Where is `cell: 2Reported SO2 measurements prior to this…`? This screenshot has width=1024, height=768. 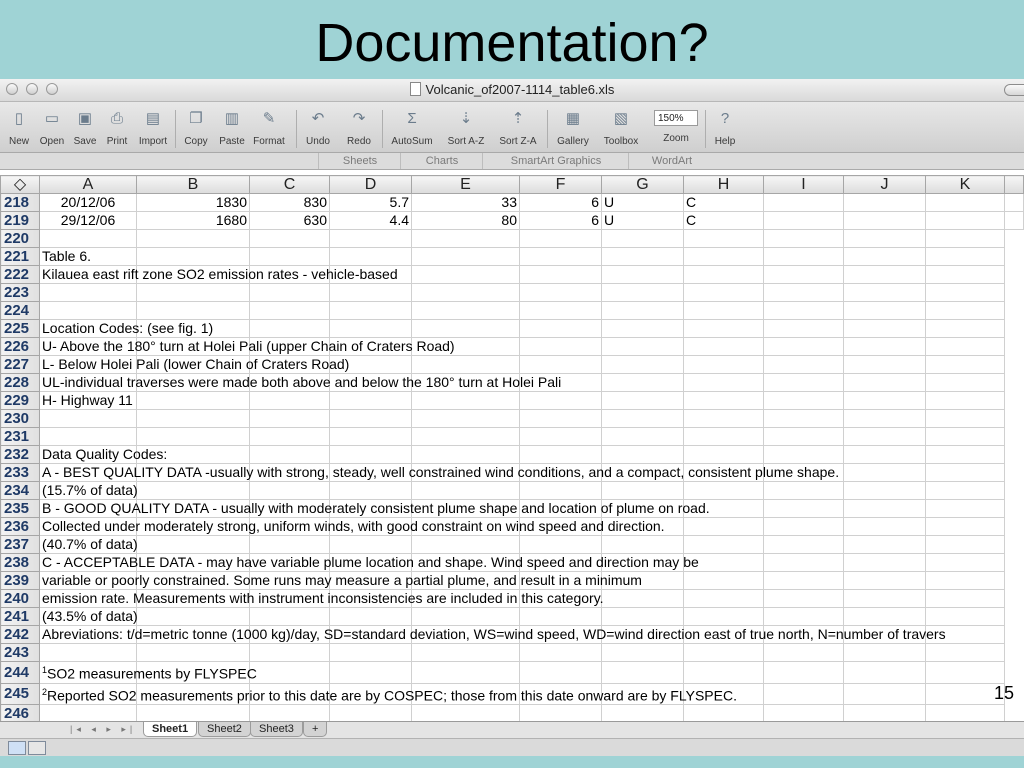
cell: 2Reported SO2 measurements prior to this… is located at coordinates (388, 694).